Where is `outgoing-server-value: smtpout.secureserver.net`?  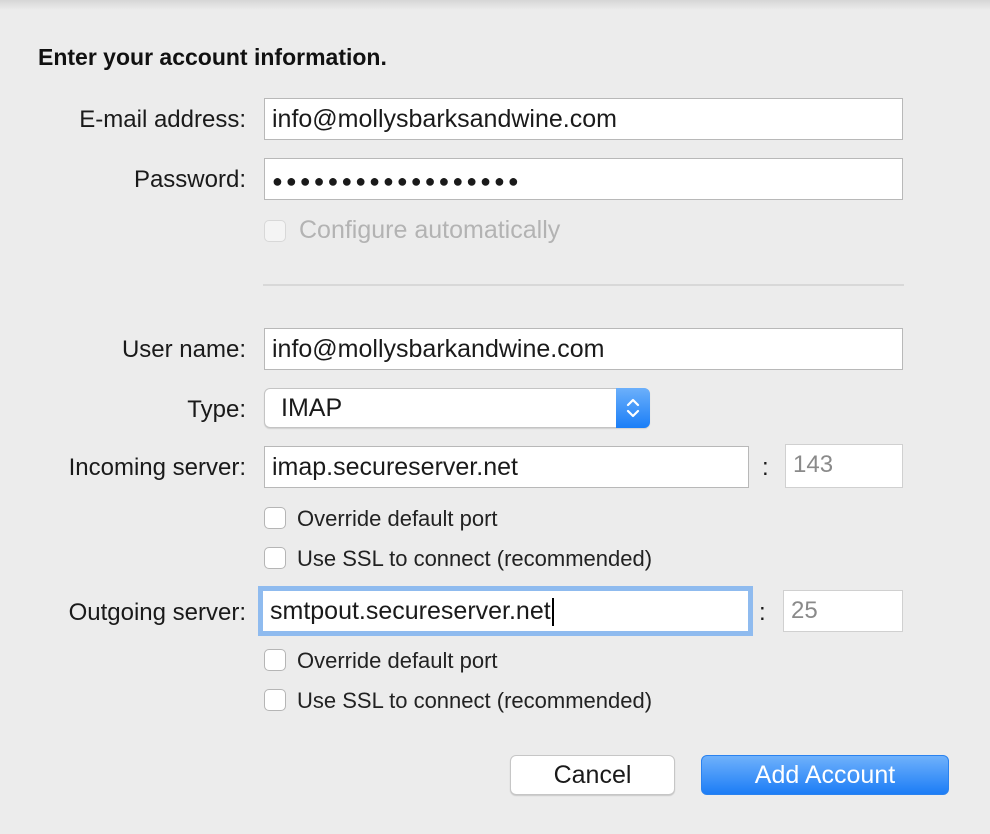 outgoing-server-value: smtpout.secureserver.net is located at coordinates (410, 611).